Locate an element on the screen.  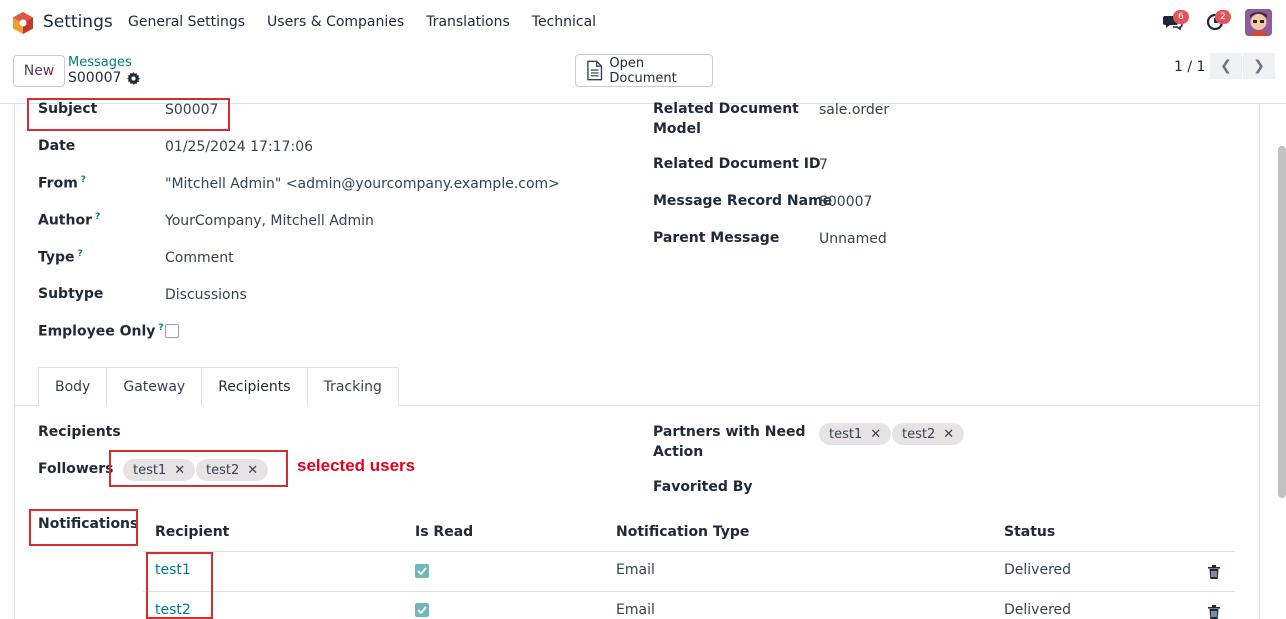
menu-technical: Technical is located at coordinates (564, 22).